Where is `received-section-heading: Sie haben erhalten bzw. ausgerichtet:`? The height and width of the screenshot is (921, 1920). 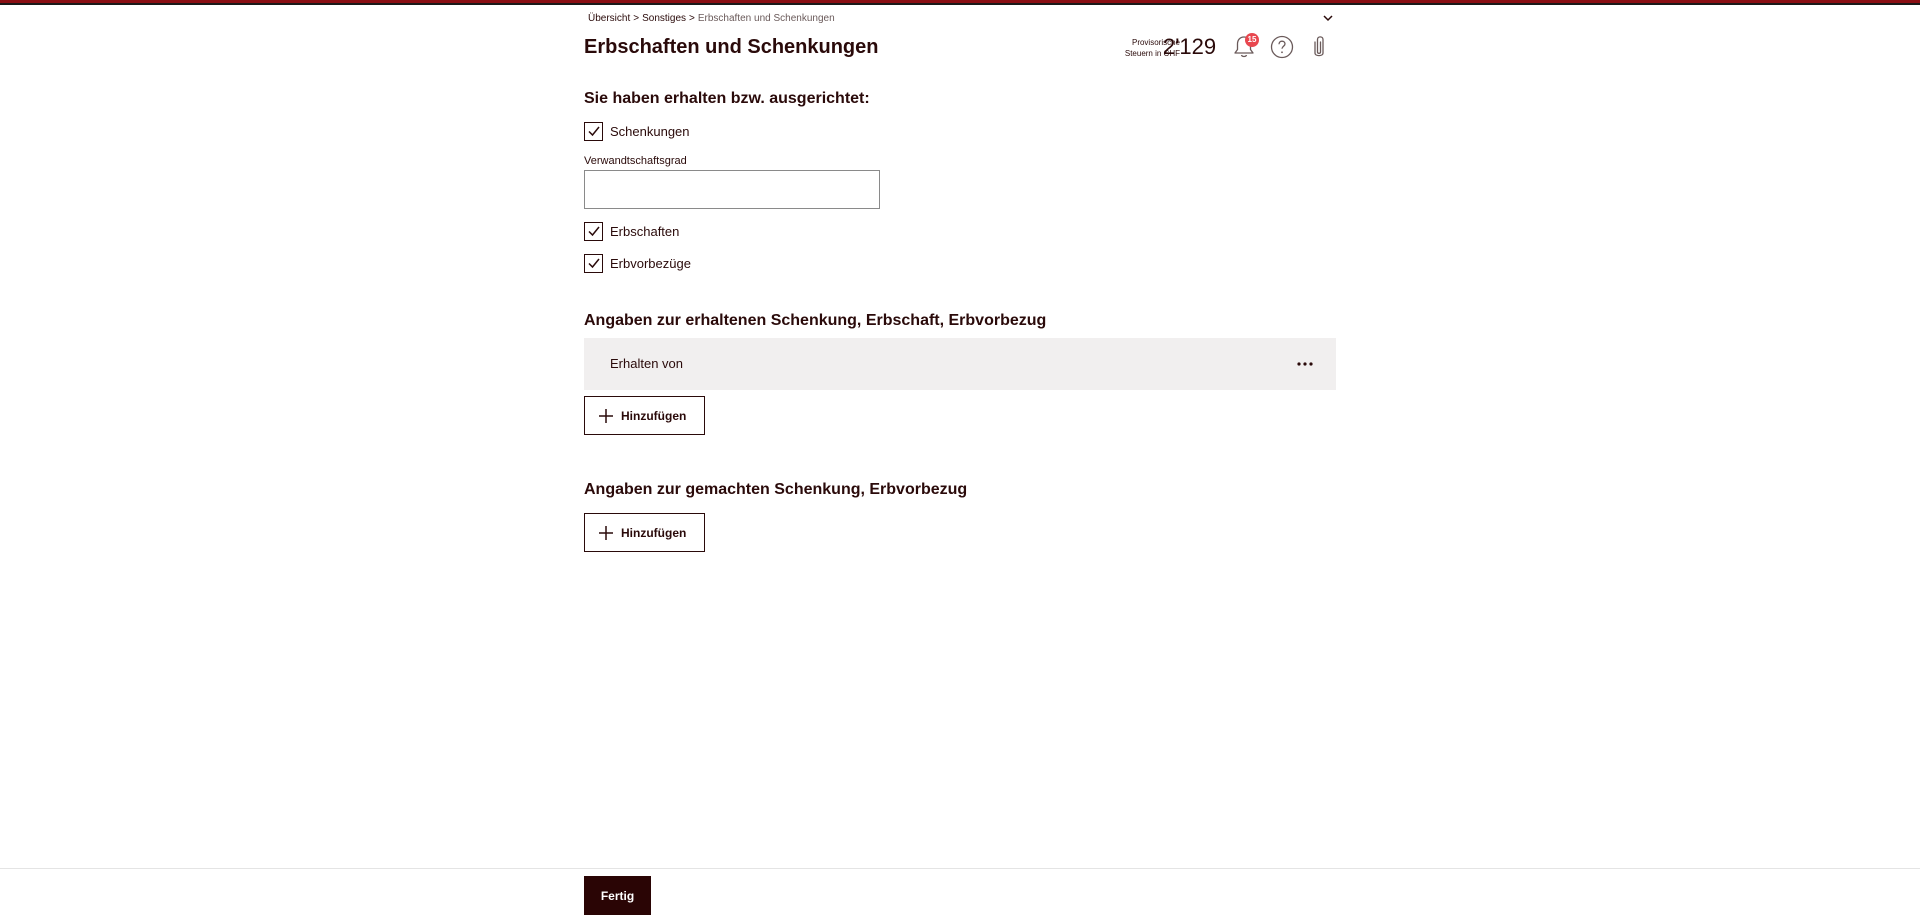
received-section-heading: Sie haben erhalten bzw. ausgerichtet: is located at coordinates (727, 98).